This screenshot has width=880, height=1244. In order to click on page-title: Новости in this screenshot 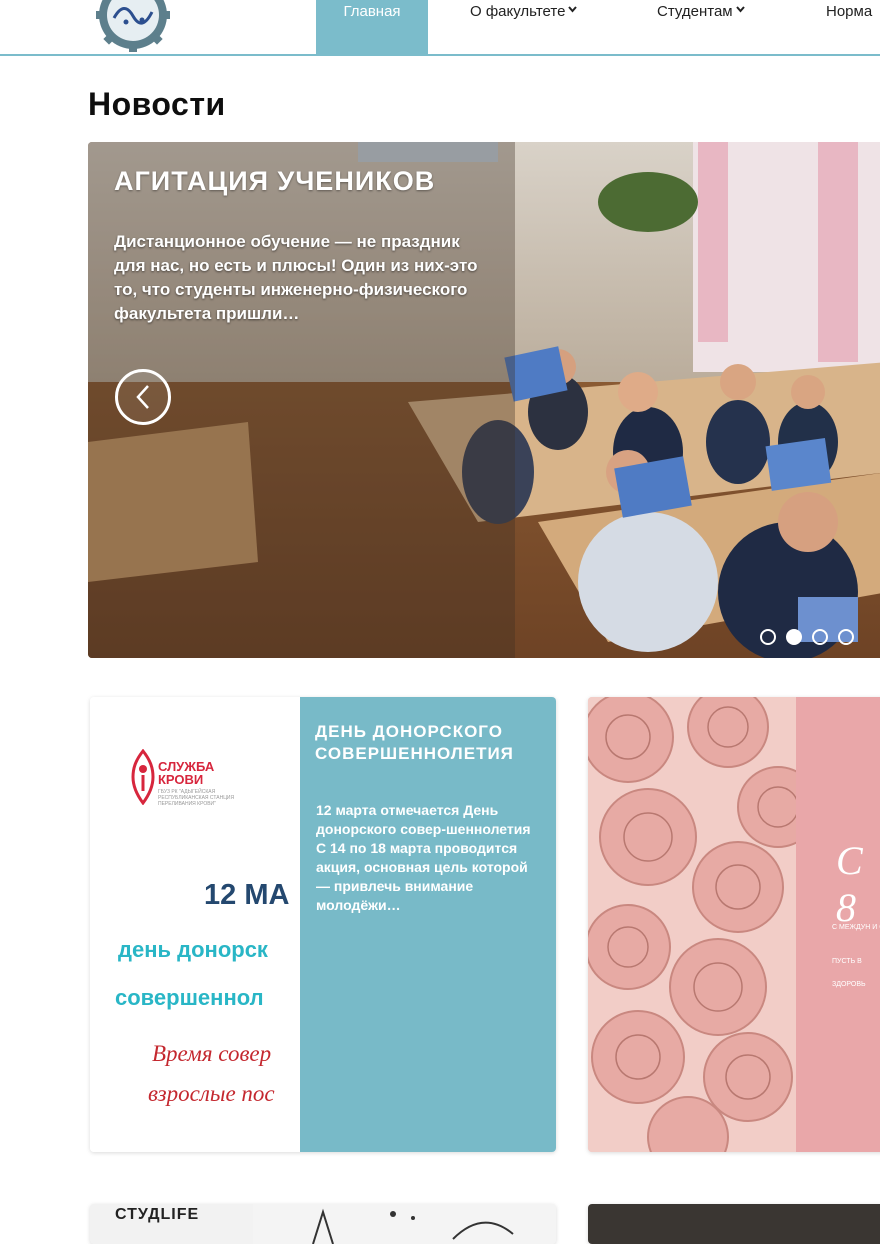, I will do `click(157, 104)`.